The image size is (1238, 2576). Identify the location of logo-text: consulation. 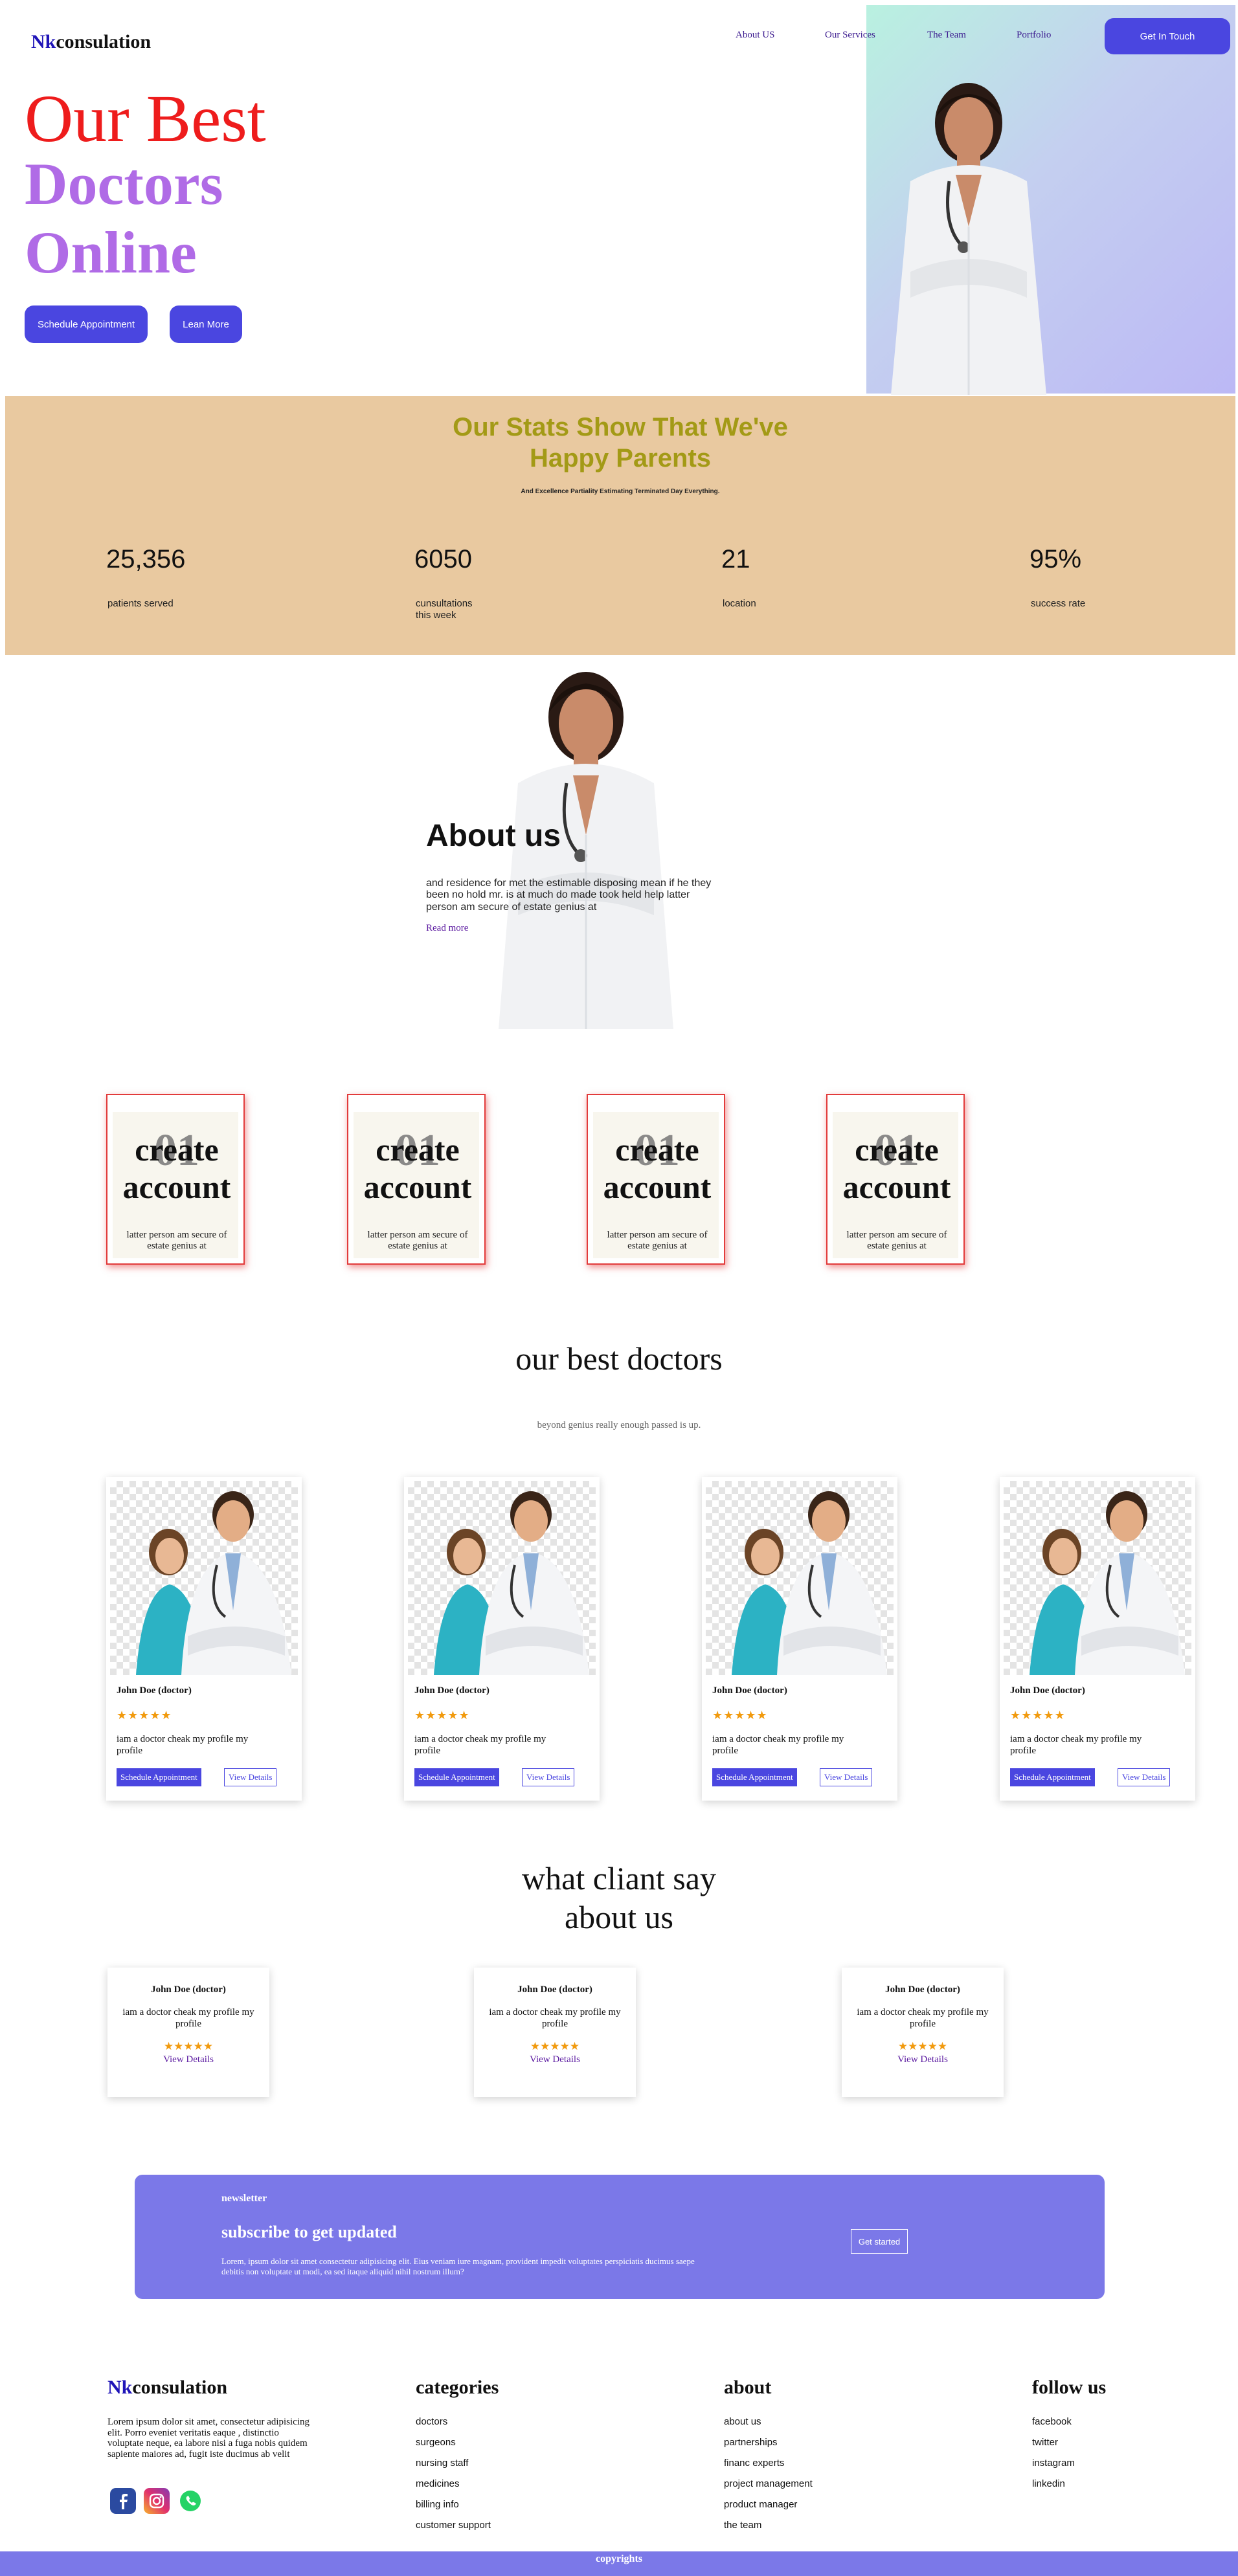
(104, 41).